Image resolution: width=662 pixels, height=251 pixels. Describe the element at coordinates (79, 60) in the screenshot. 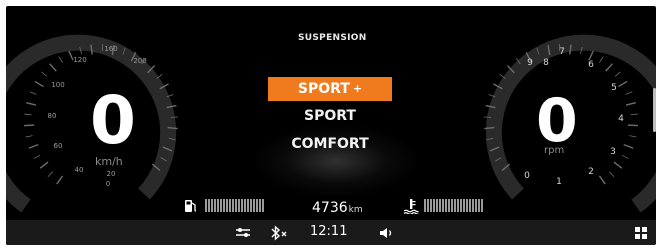

I see `speedo-tick-label-120: 120` at that location.